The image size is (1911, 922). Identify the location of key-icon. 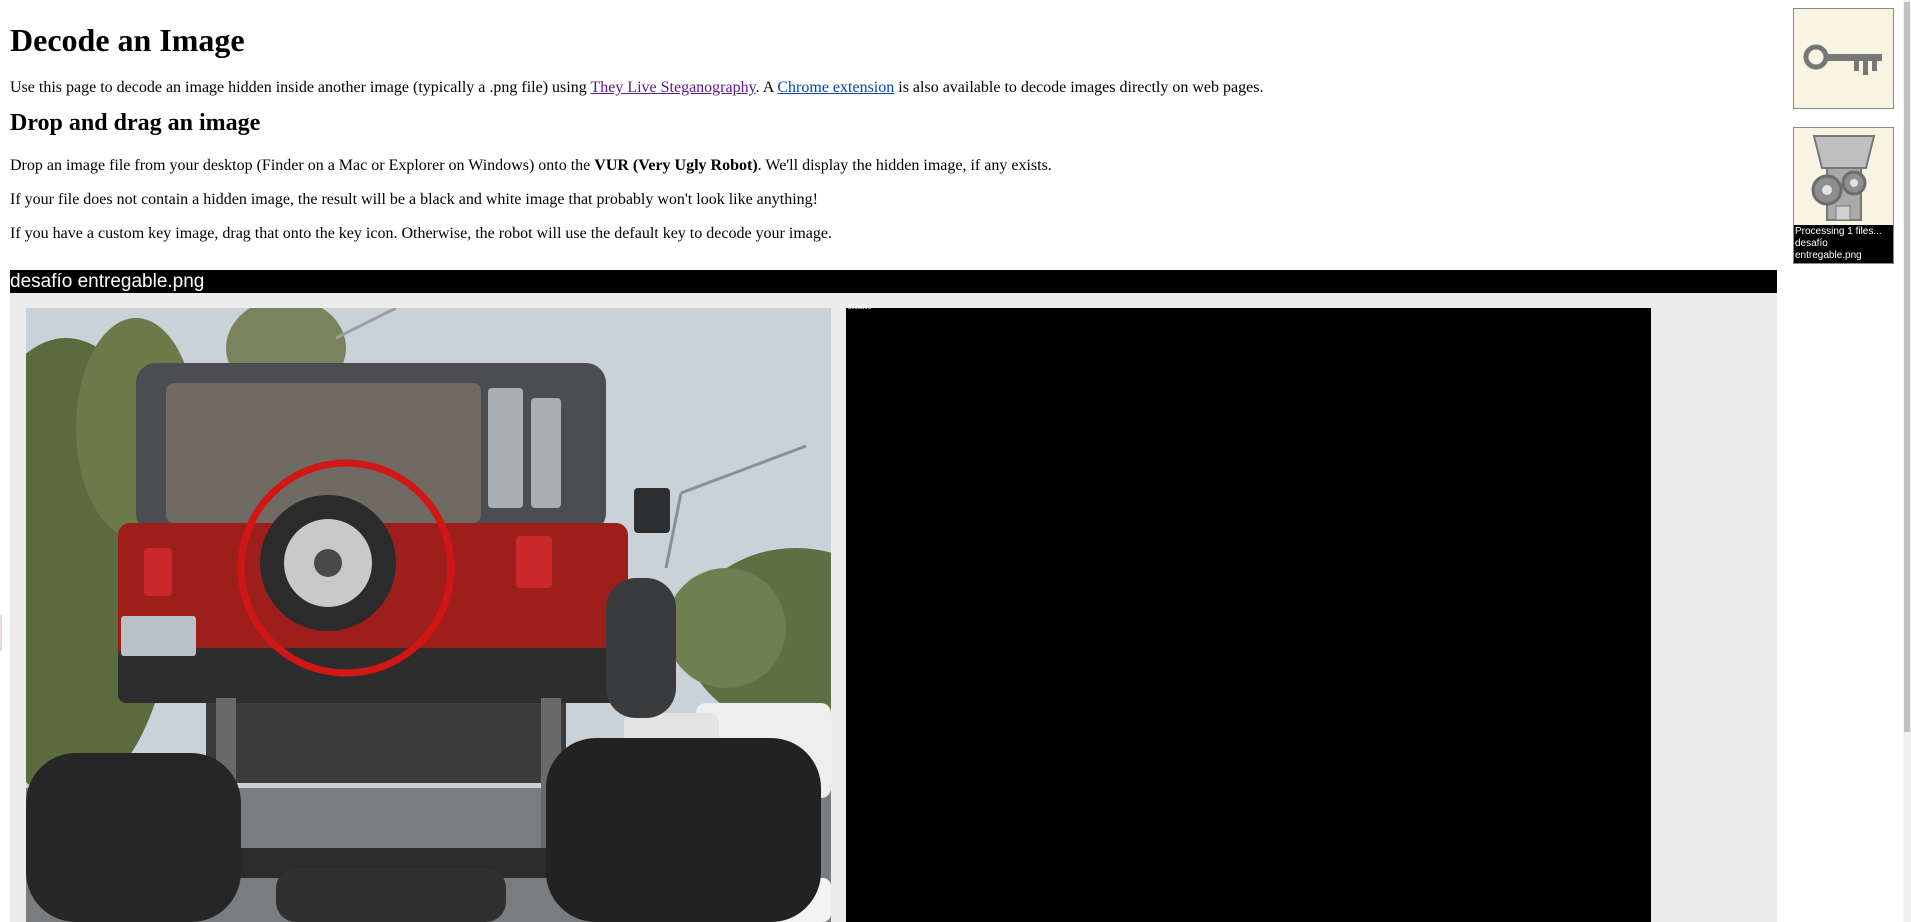
(1842, 59).